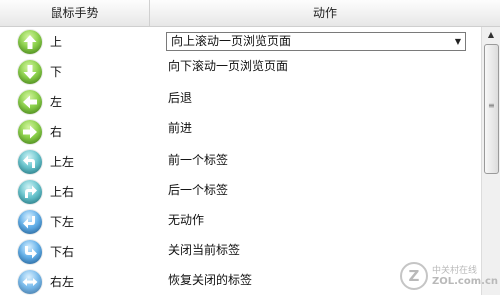  What do you see at coordinates (241, 222) in the screenshot?
I see `gesture-row-down-left: 下左 无动作` at bounding box center [241, 222].